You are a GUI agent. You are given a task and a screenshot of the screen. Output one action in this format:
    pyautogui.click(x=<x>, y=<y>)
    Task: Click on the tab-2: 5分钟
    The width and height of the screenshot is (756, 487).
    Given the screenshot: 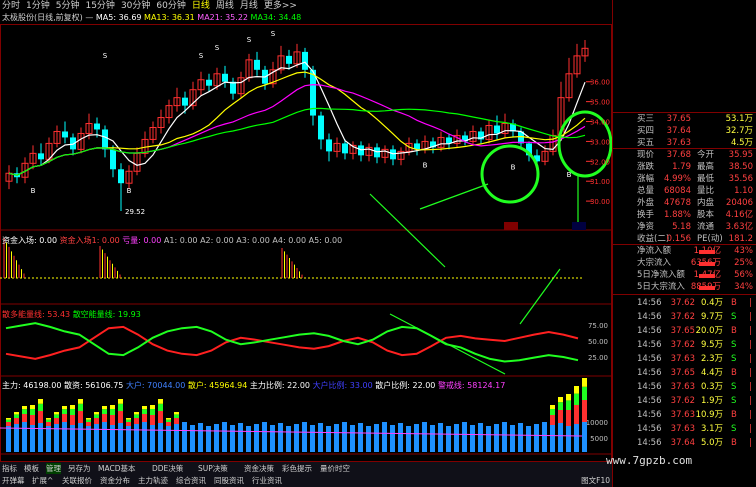 What is the action you would take?
    pyautogui.click(x=68, y=6)
    